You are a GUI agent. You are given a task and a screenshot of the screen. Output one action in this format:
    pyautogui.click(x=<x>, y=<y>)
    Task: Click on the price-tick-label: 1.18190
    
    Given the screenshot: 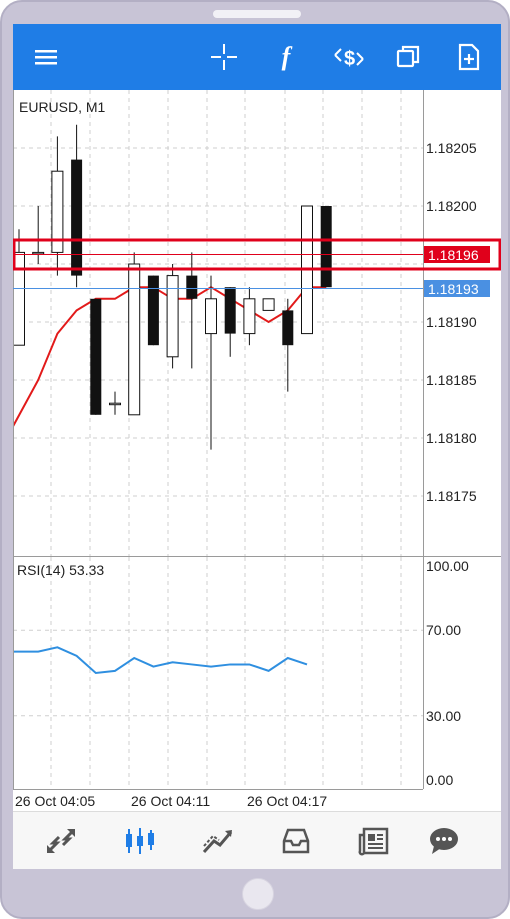 What is the action you would take?
    pyautogui.click(x=451, y=322)
    